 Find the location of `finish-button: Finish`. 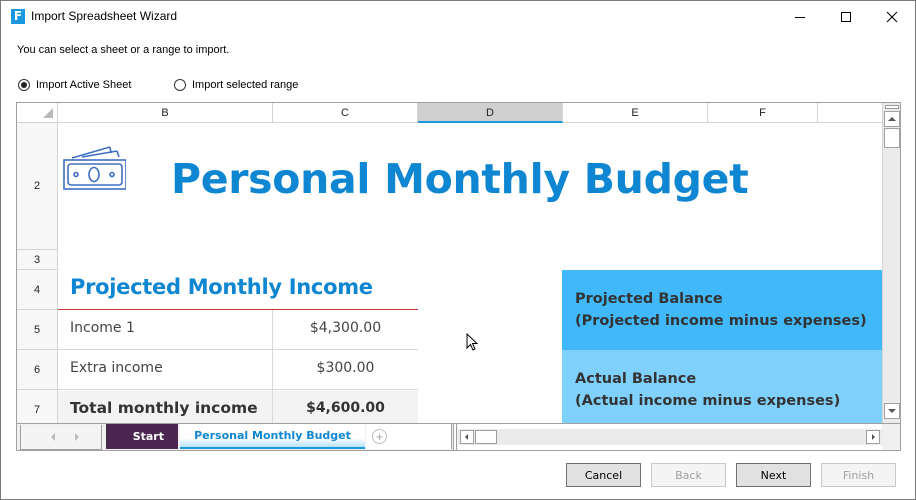

finish-button: Finish is located at coordinates (858, 475).